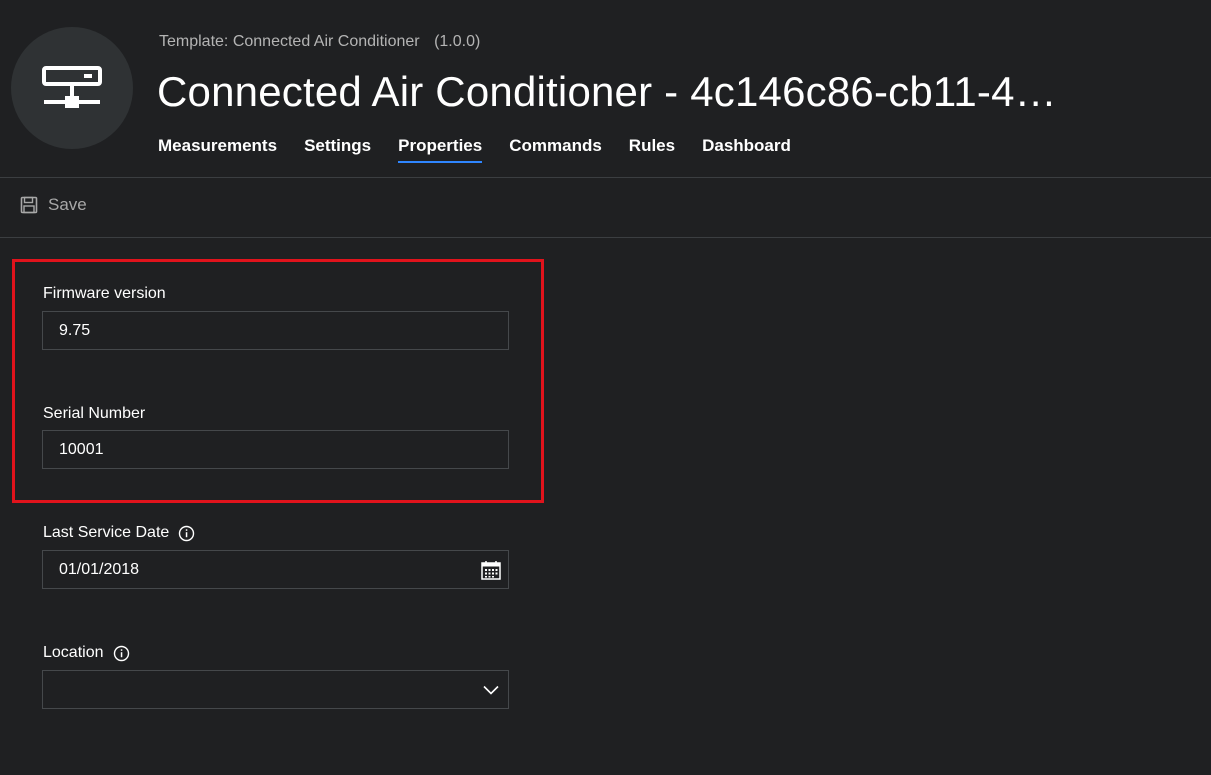  Describe the element at coordinates (81, 449) in the screenshot. I see `serial-number-value: 10001` at that location.